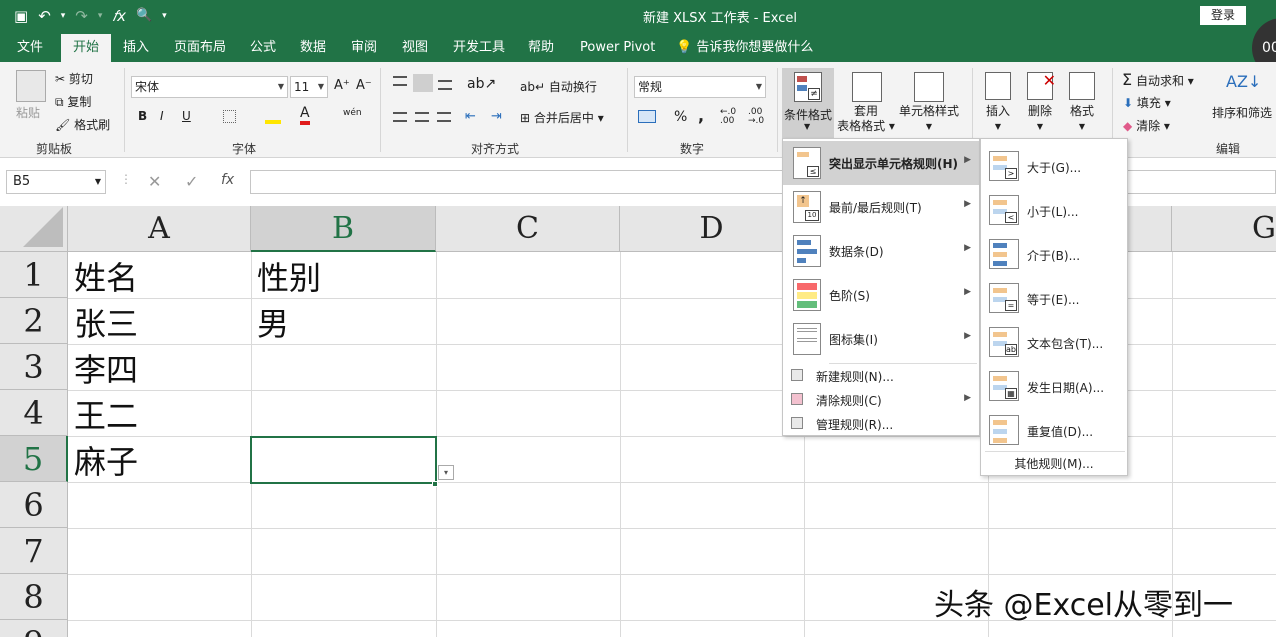  What do you see at coordinates (86, 48) in the screenshot?
I see `tab-home: 开始` at bounding box center [86, 48].